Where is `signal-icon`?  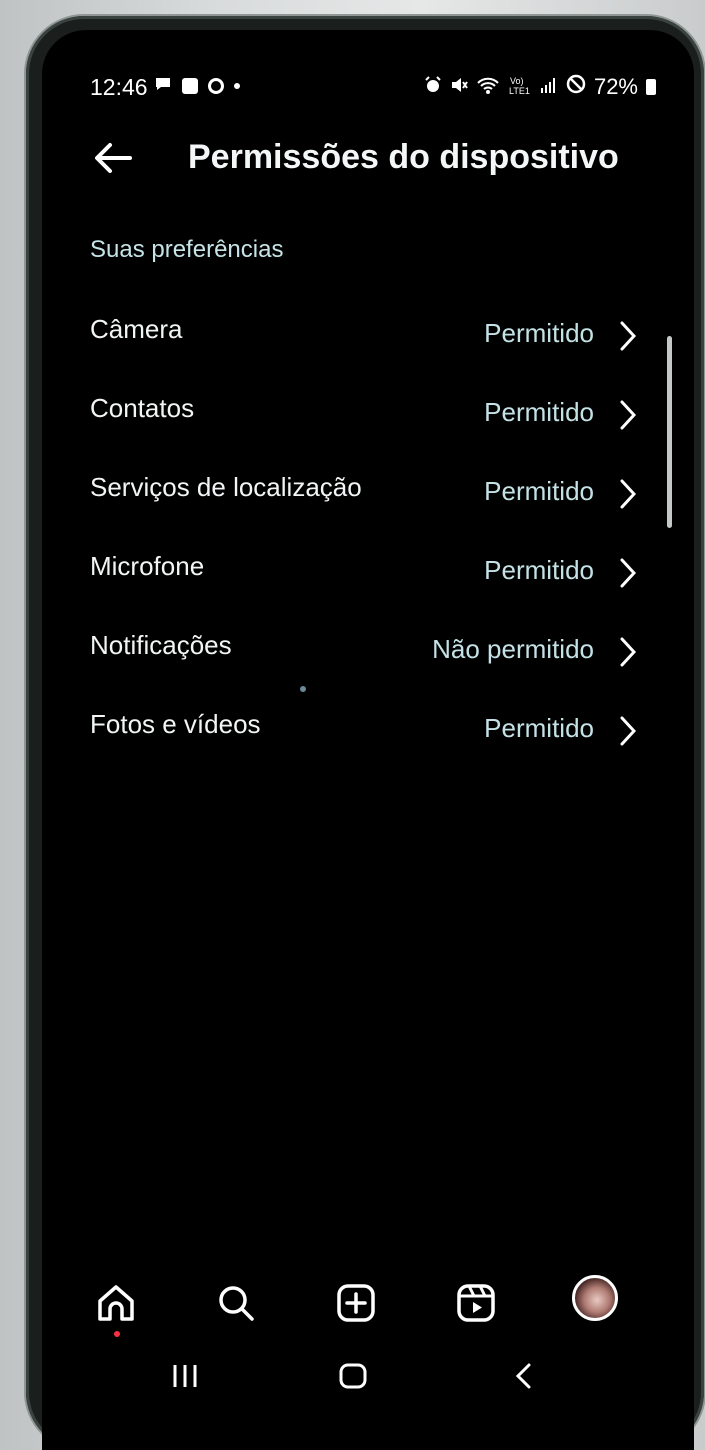
signal-icon is located at coordinates (549, 87).